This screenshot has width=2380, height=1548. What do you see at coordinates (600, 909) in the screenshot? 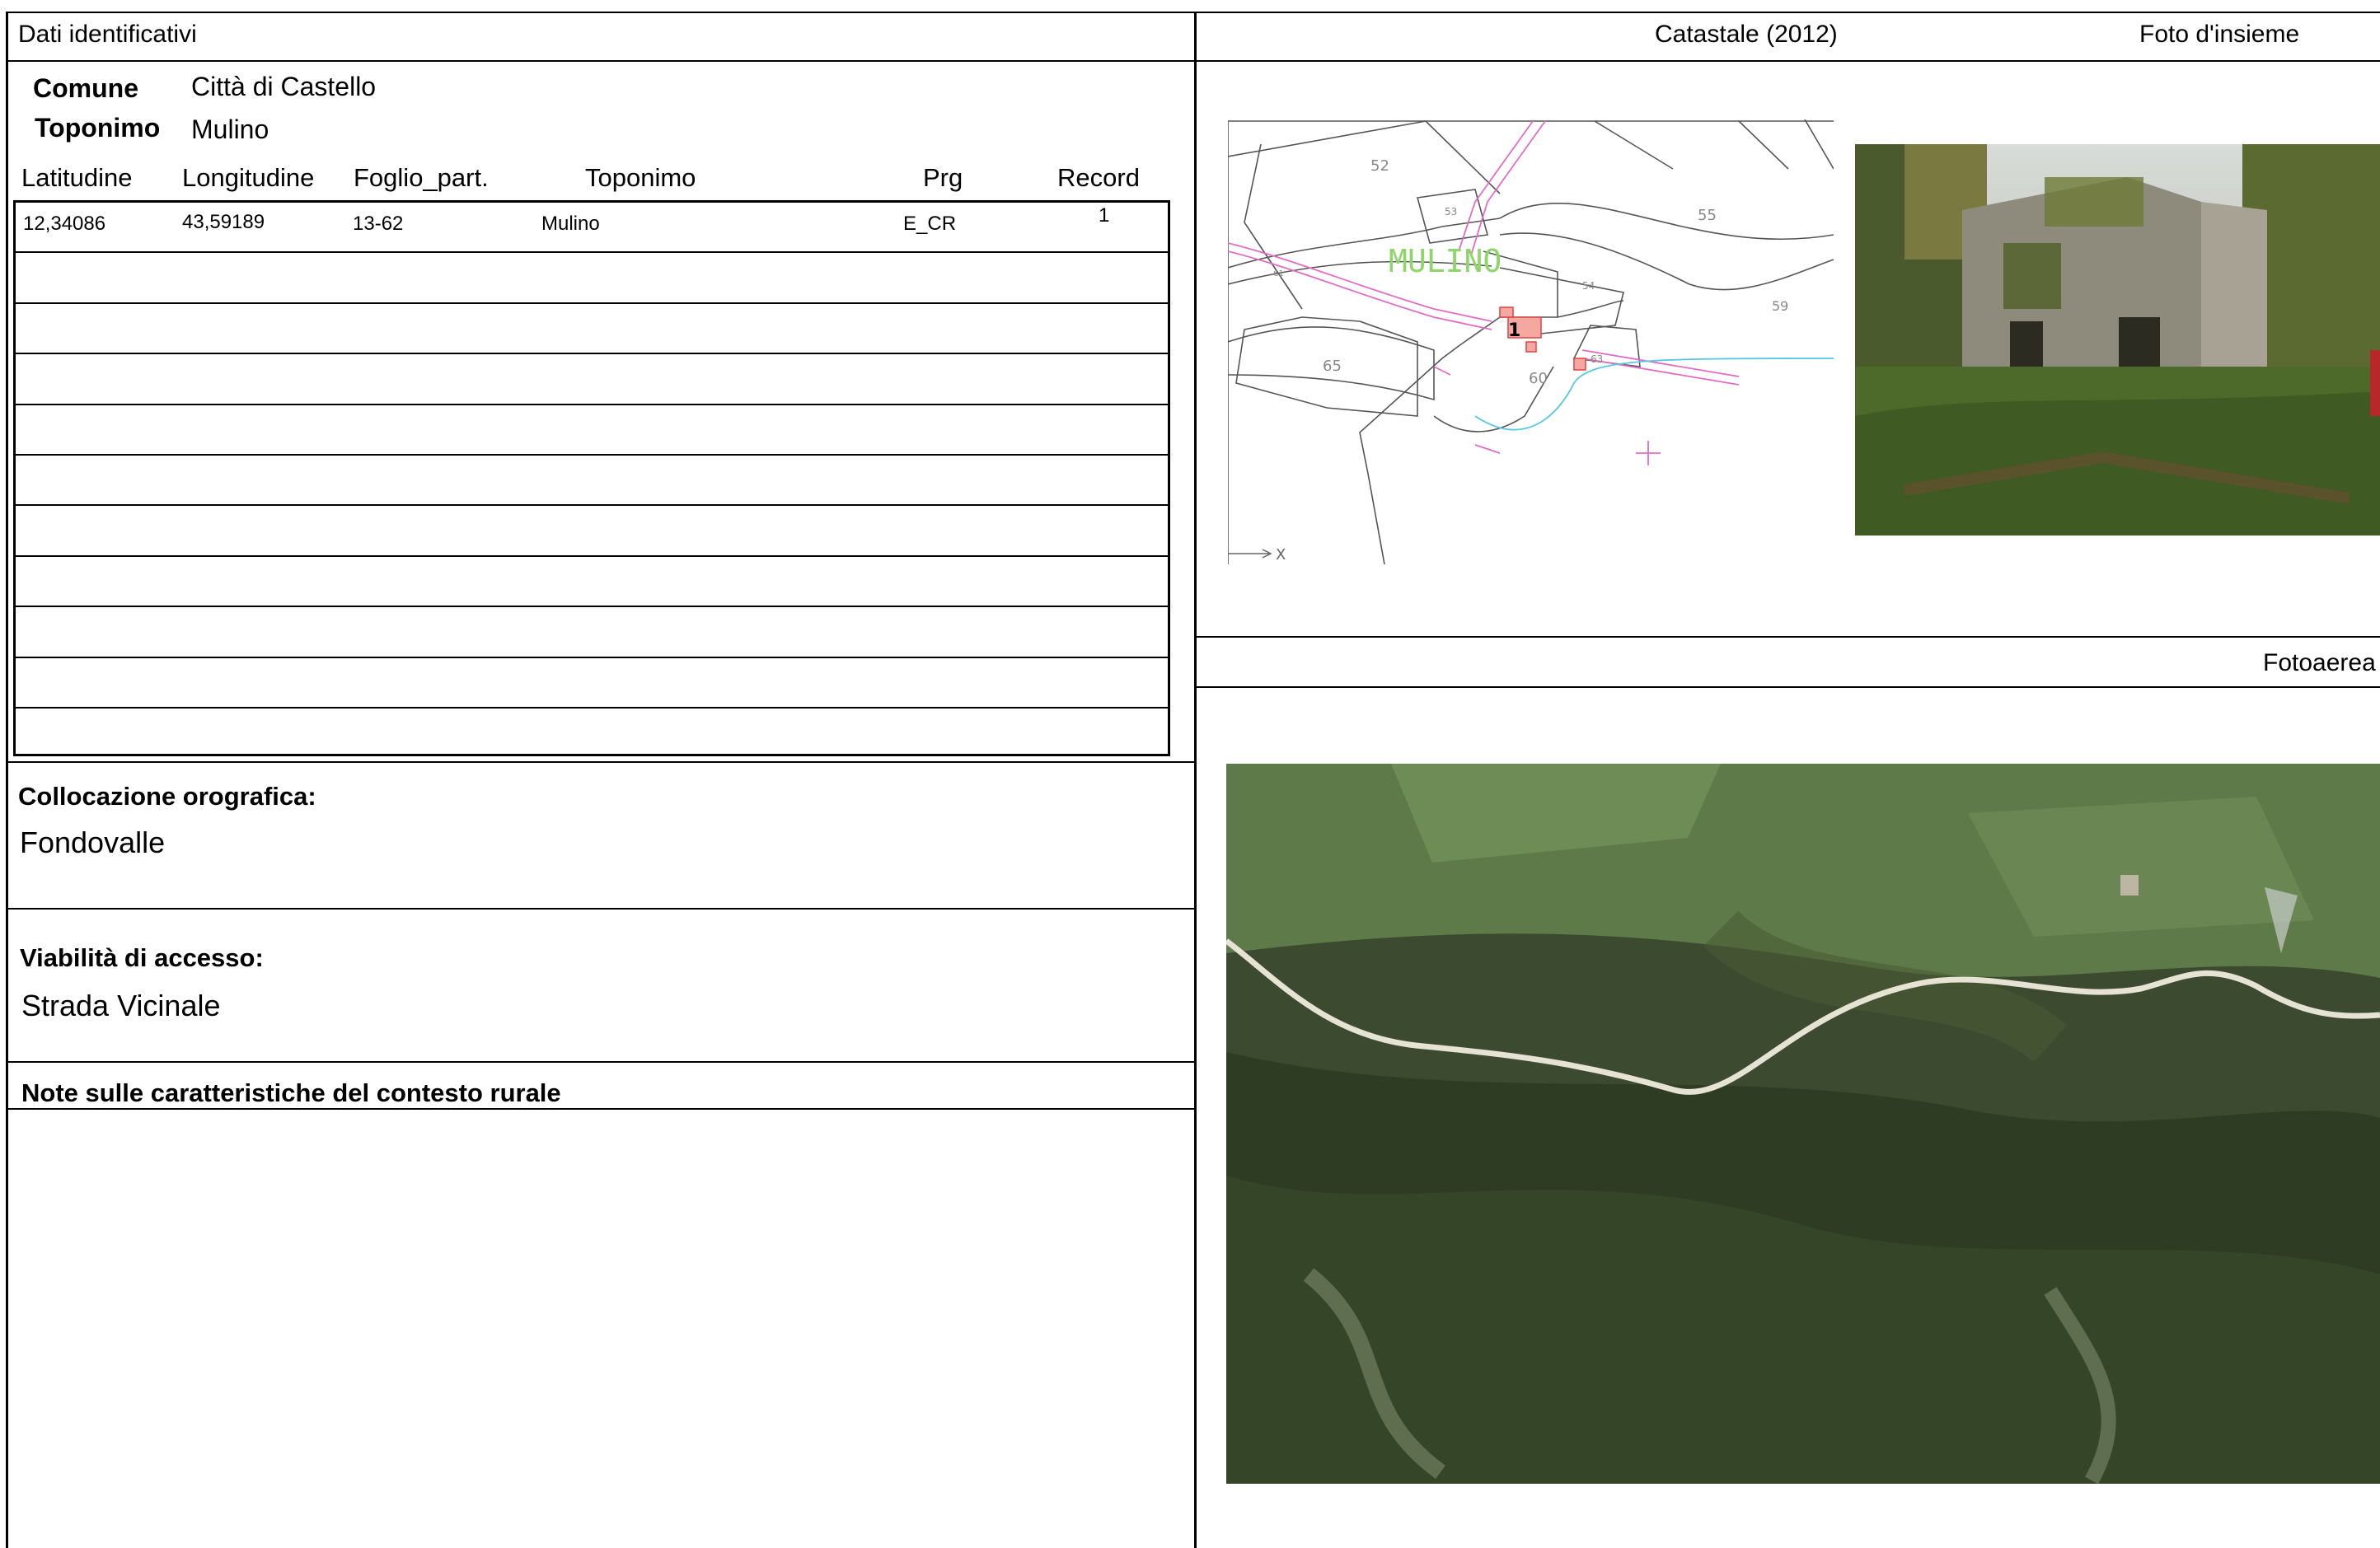
I see `collocazione-bottom-border` at bounding box center [600, 909].